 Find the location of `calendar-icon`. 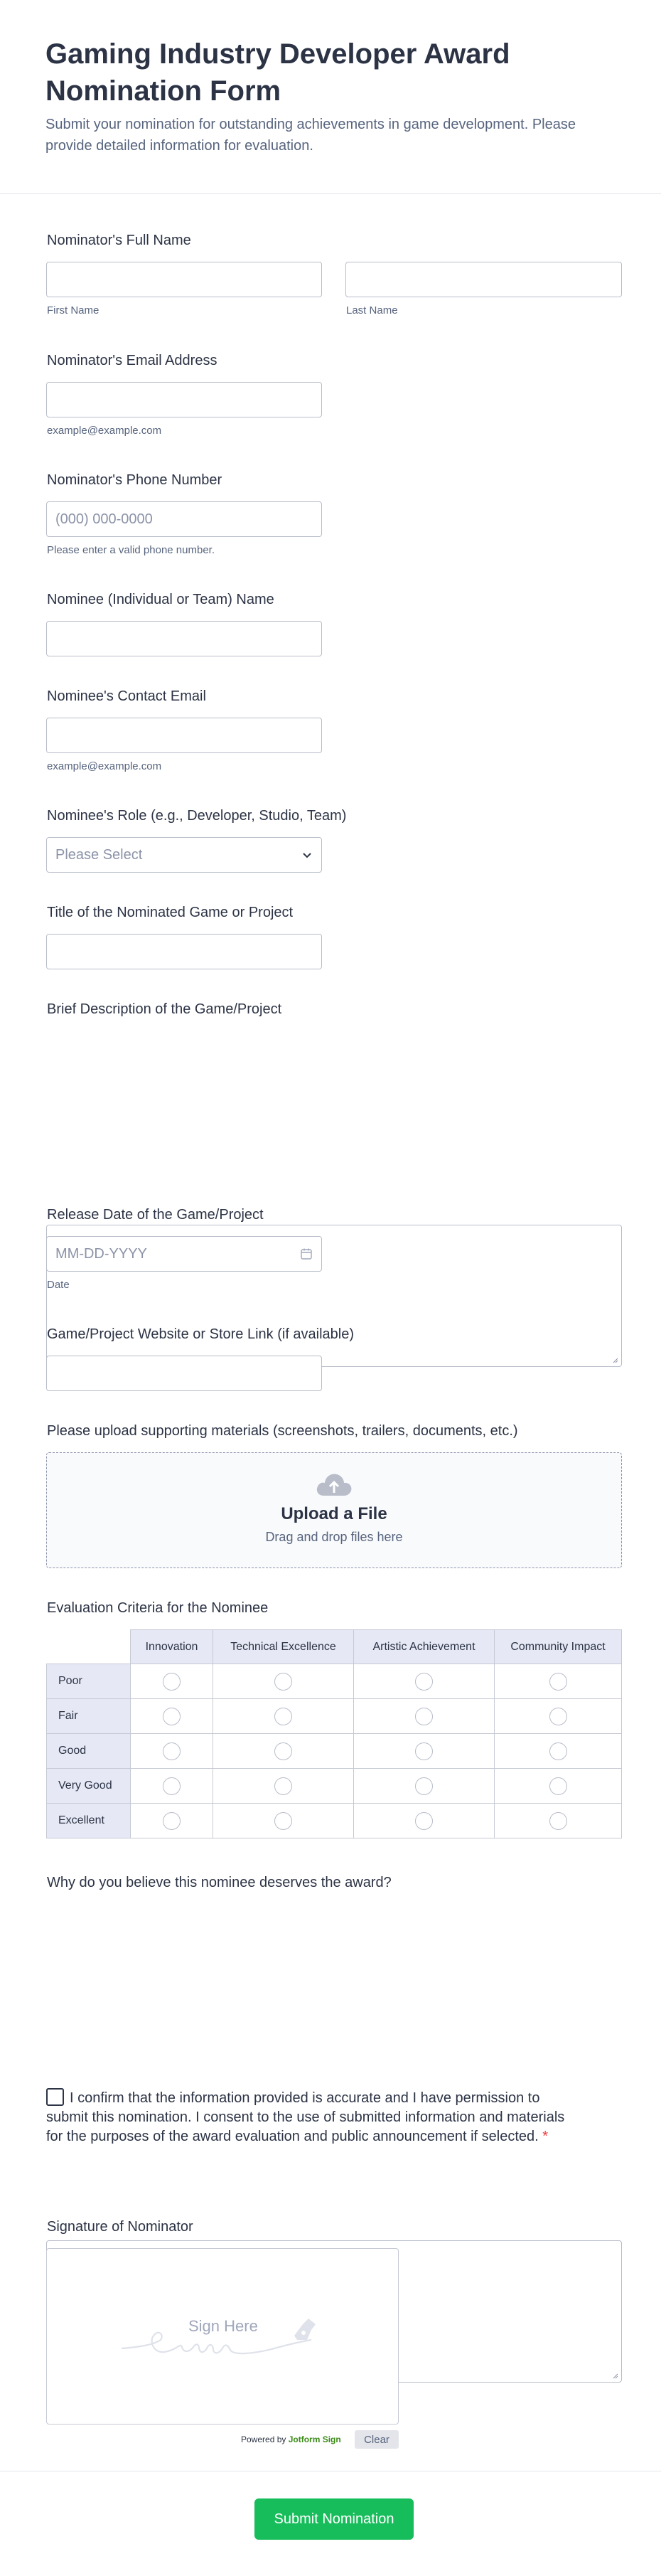

calendar-icon is located at coordinates (306, 1253).